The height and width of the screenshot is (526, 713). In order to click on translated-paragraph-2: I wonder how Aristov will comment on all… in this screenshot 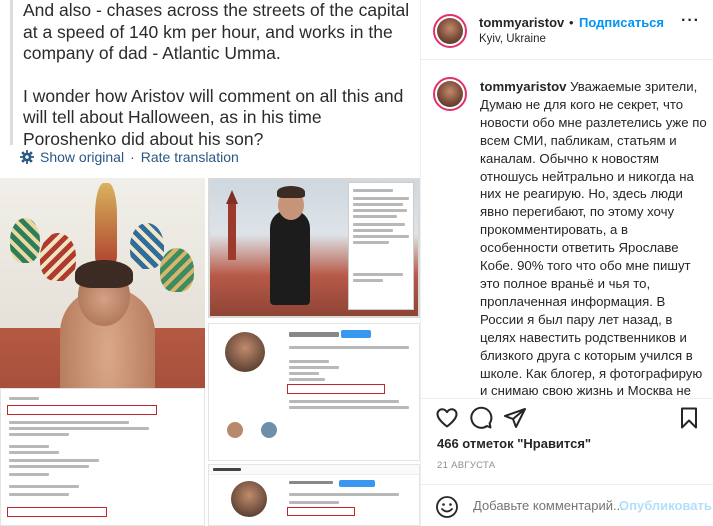, I will do `click(213, 117)`.